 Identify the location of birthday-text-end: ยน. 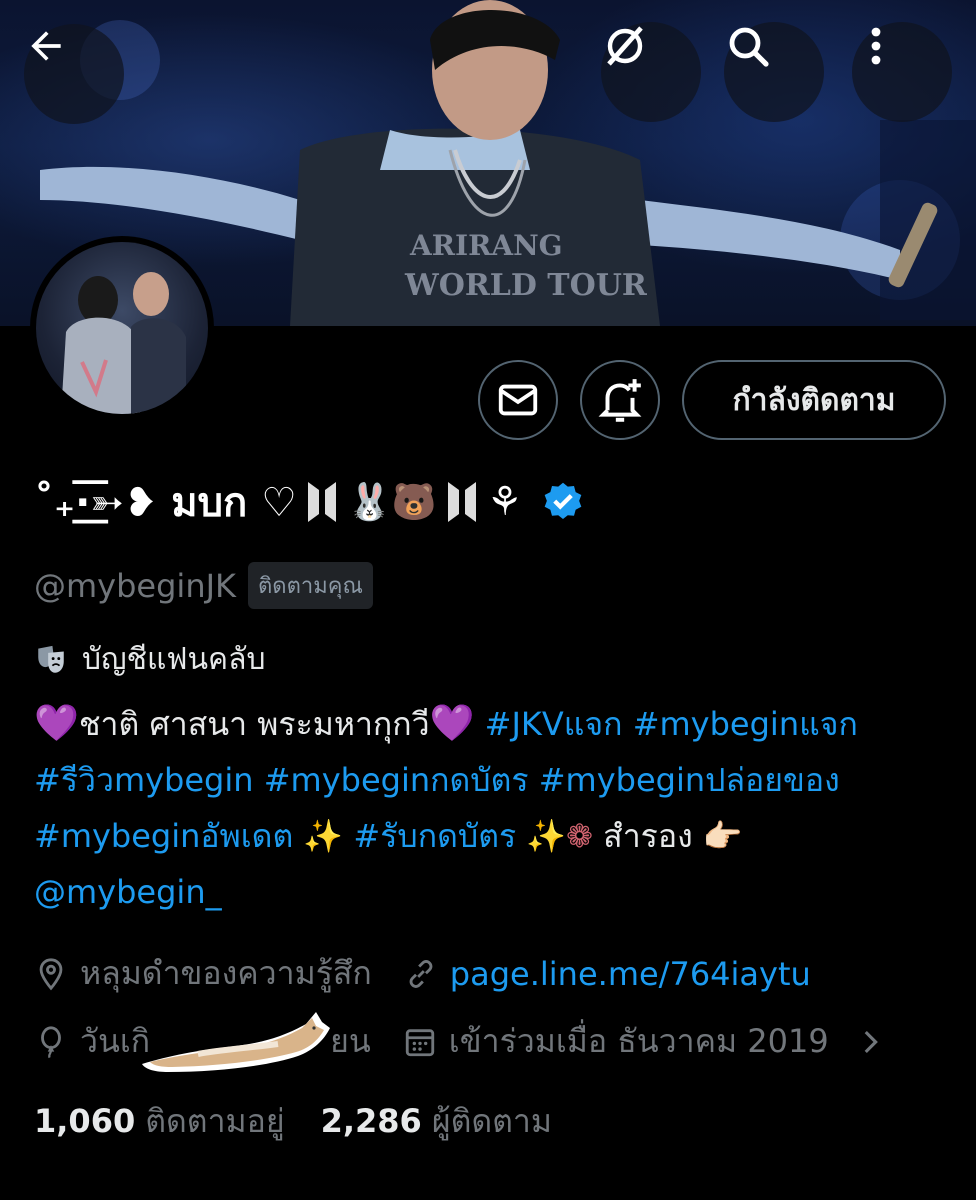
(350, 1041).